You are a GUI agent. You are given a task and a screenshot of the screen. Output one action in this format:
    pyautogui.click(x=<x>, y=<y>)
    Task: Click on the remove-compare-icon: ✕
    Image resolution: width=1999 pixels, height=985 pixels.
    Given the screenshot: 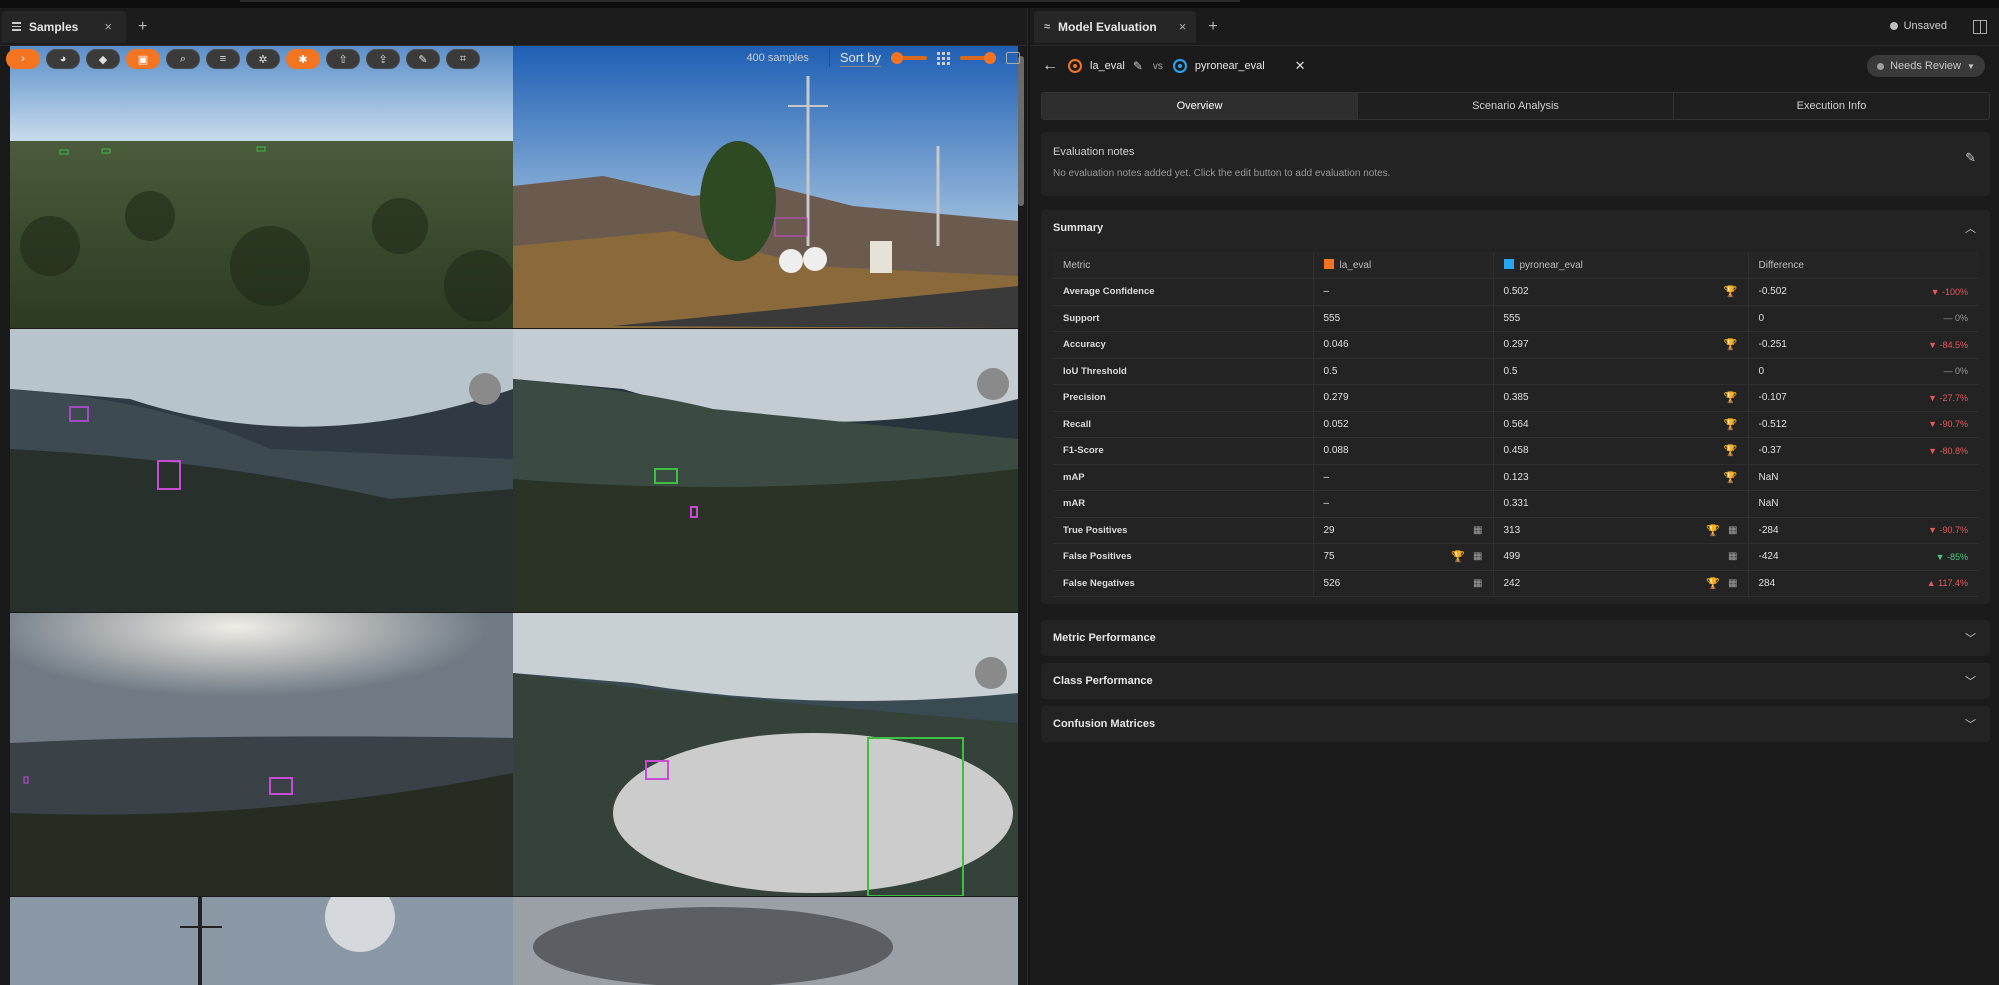 What is the action you would take?
    pyautogui.click(x=1300, y=66)
    